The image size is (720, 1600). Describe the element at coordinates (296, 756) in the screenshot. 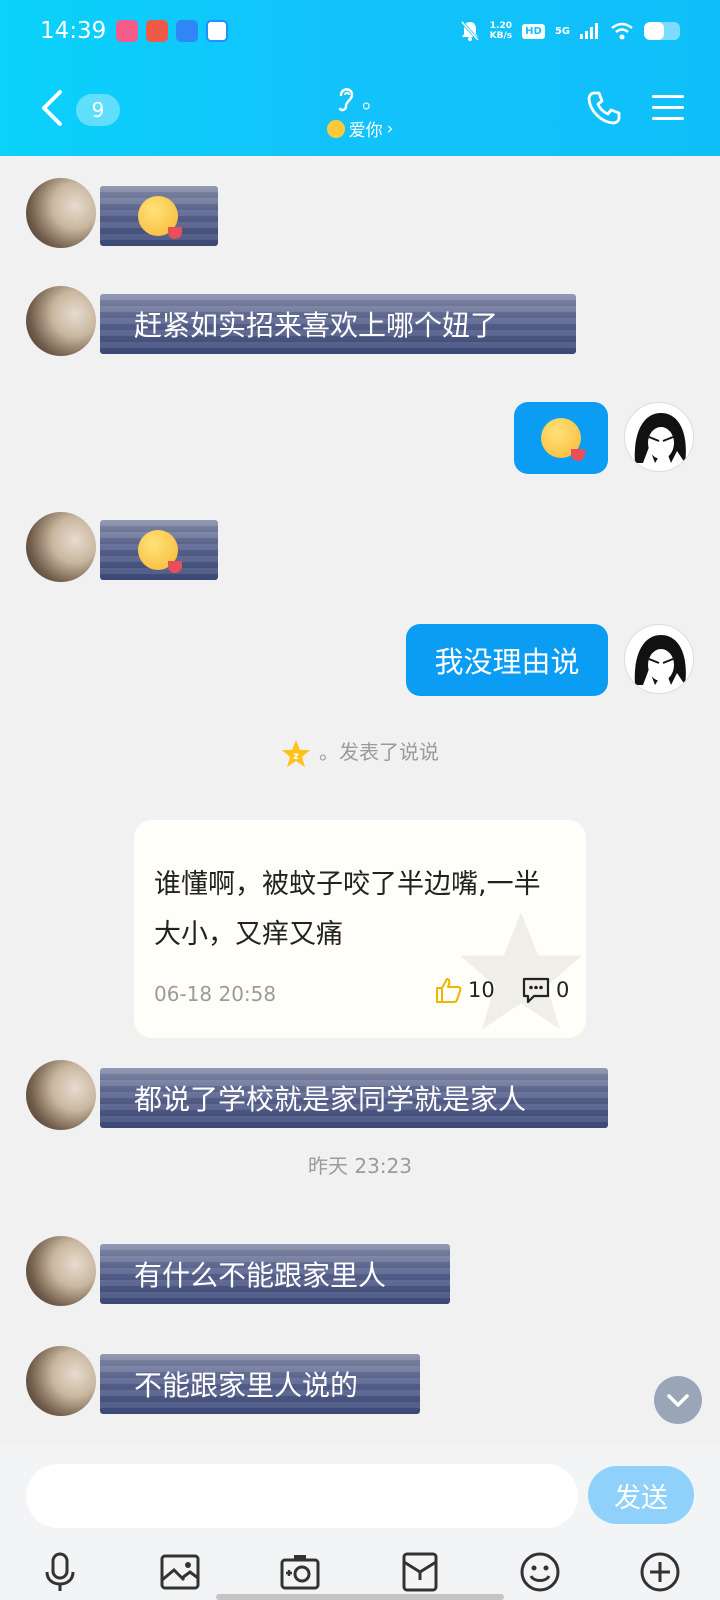

I see `svg-text: z` at that location.